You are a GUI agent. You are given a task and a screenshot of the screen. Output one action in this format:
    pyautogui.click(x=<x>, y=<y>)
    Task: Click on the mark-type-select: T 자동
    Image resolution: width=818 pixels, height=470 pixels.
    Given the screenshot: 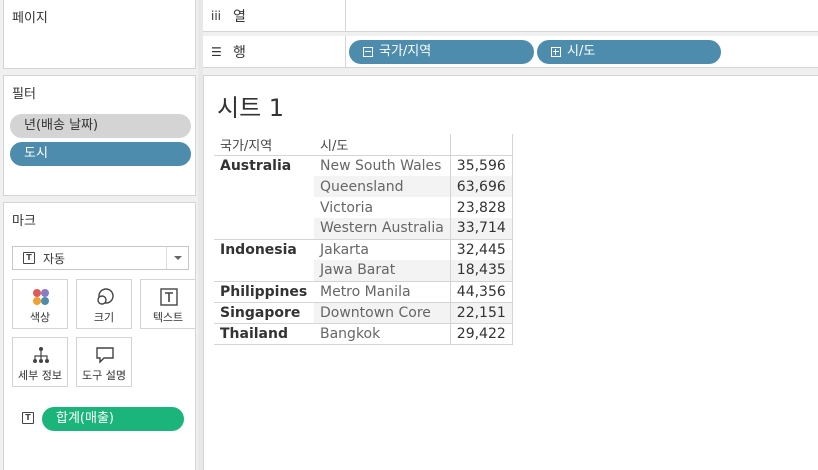 What is the action you would take?
    pyautogui.click(x=100, y=258)
    